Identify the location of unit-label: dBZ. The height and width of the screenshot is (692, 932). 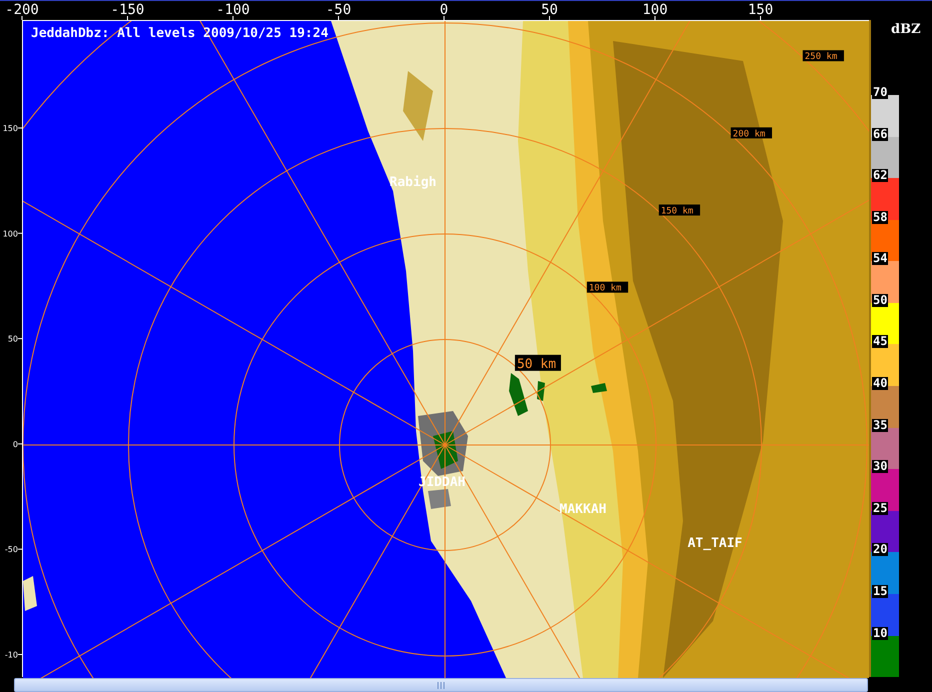
(906, 30).